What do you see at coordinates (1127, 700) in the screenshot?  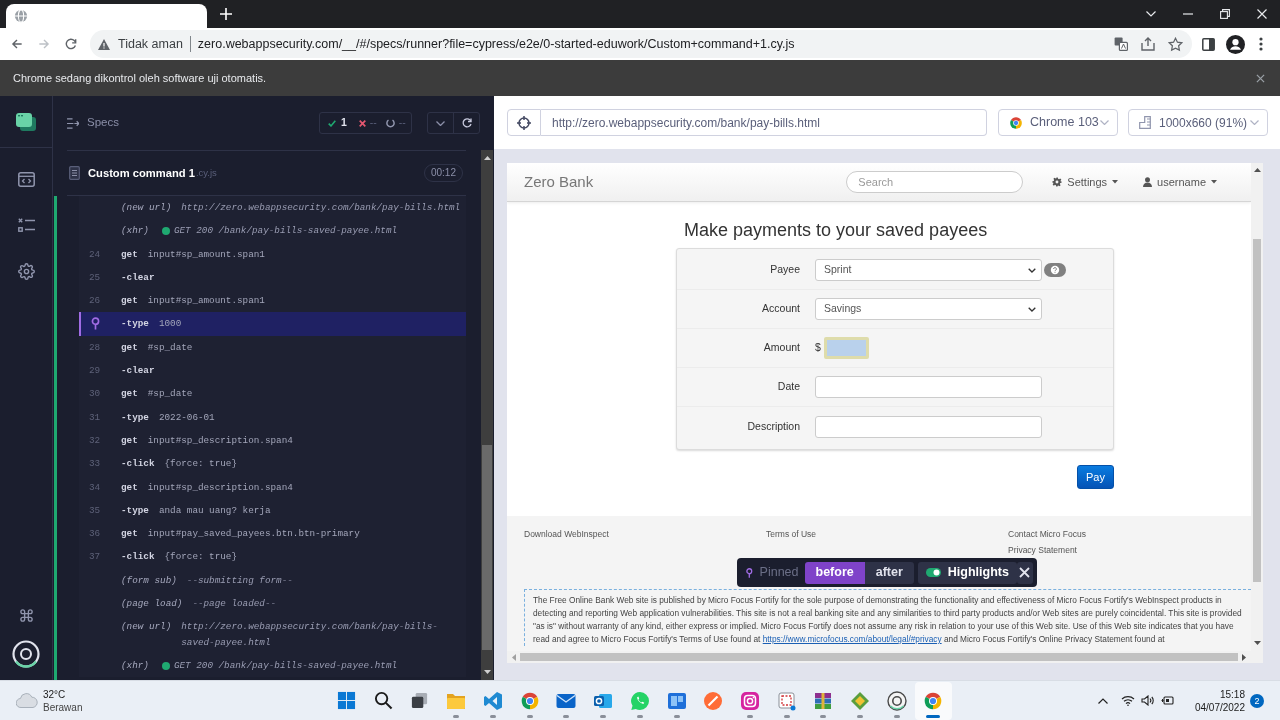 I see `wifi-icon` at bounding box center [1127, 700].